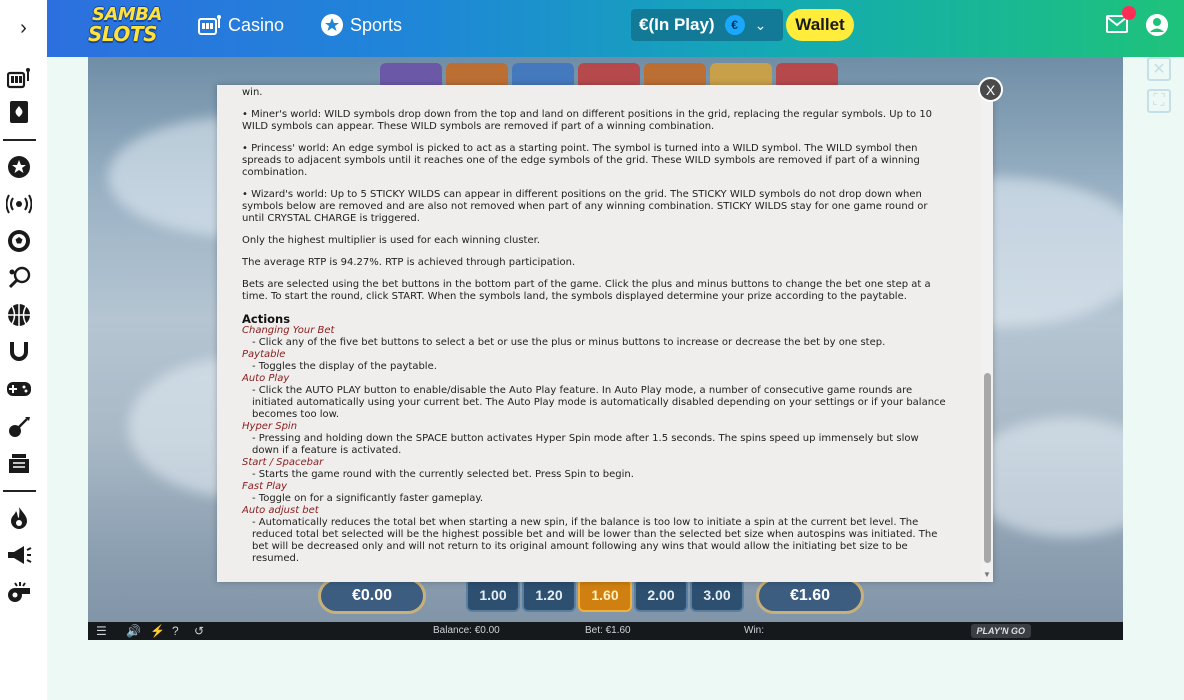 The width and height of the screenshot is (1184, 700). I want to click on chevron-right-icon: ›, so click(23, 28).